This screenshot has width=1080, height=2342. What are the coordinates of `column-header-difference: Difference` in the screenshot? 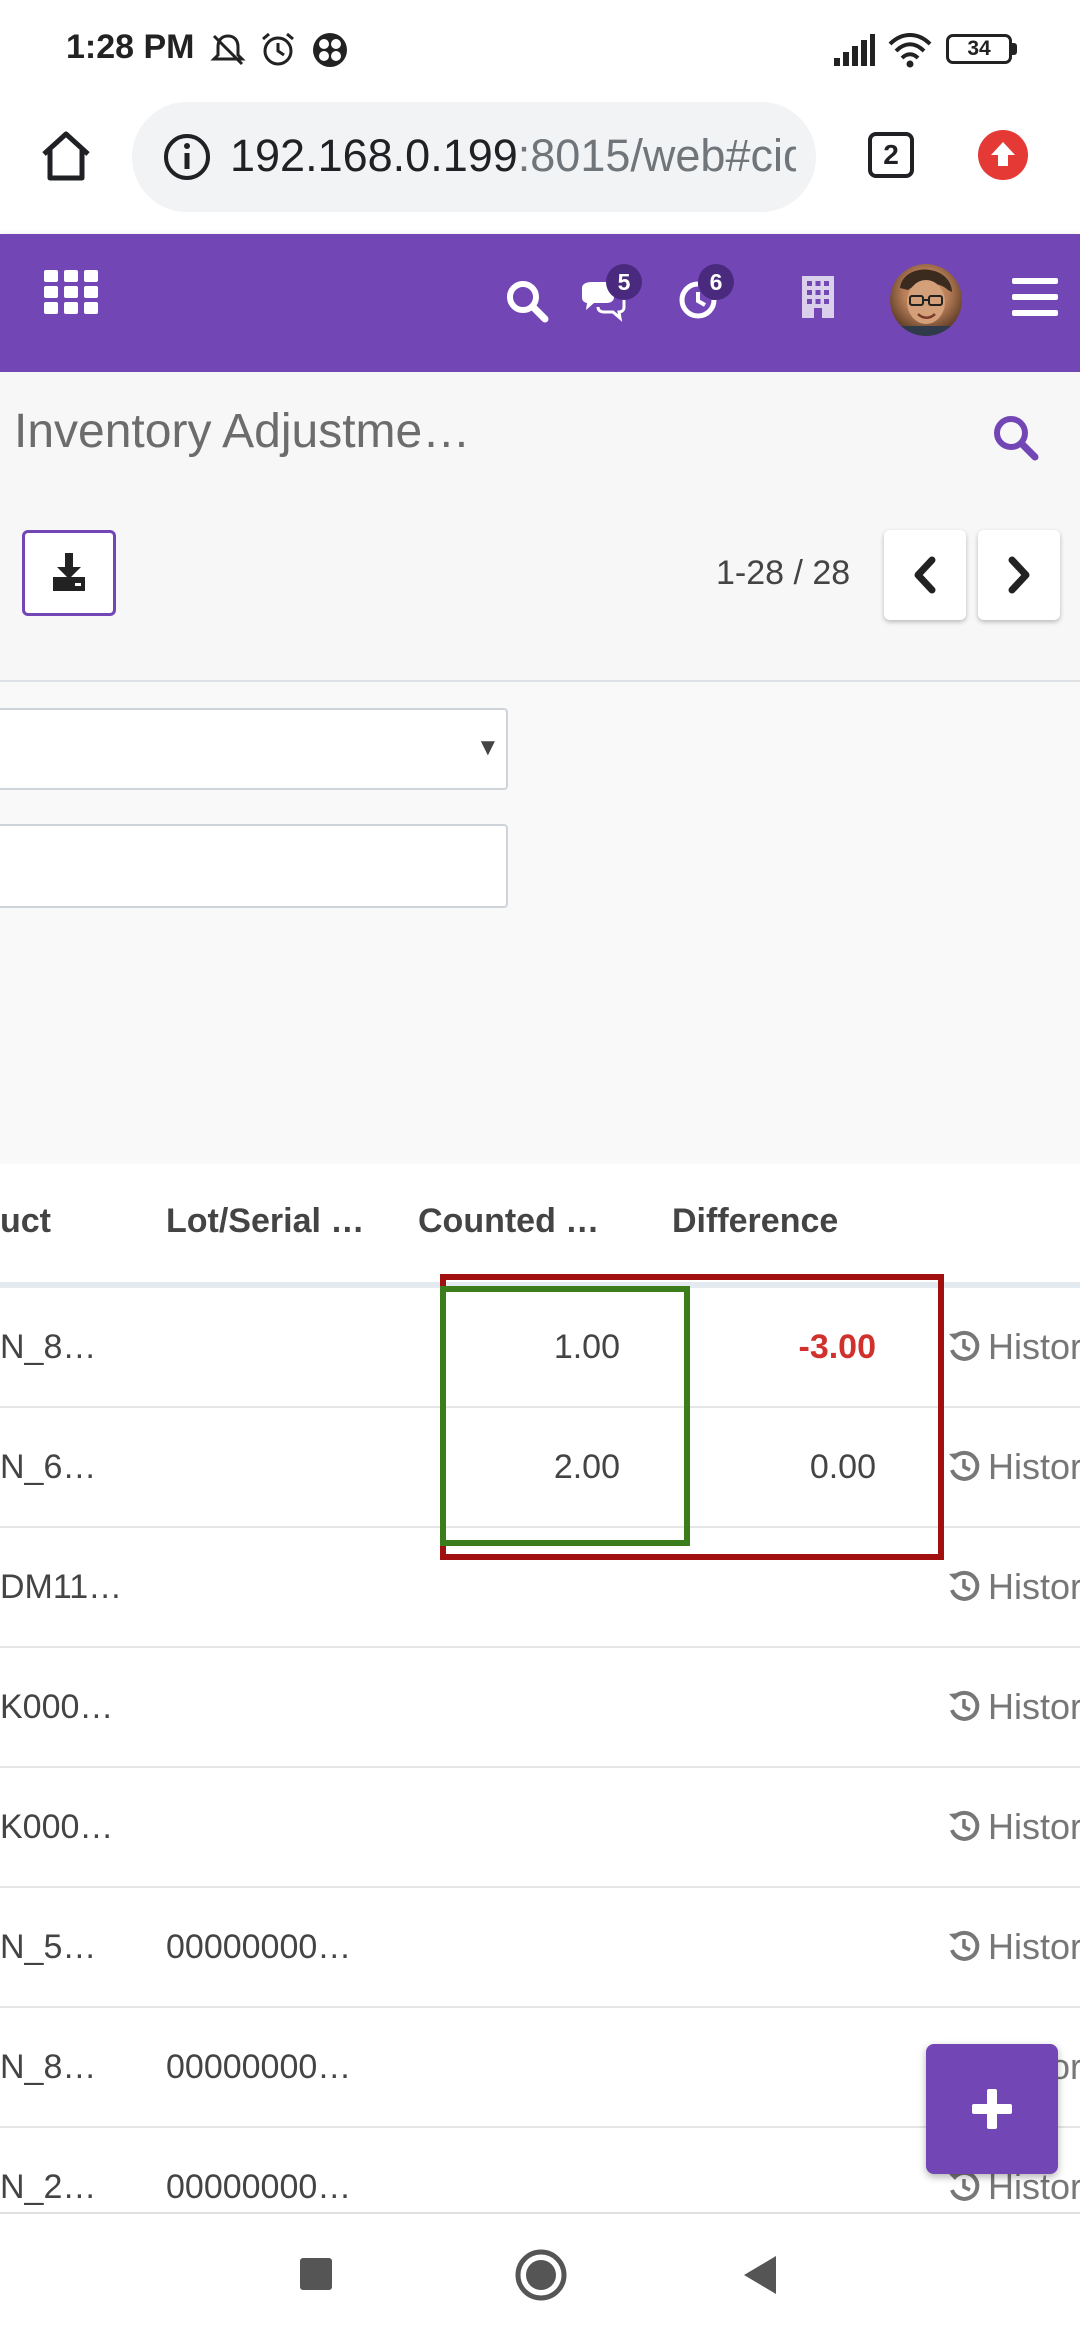 It's located at (755, 1221).